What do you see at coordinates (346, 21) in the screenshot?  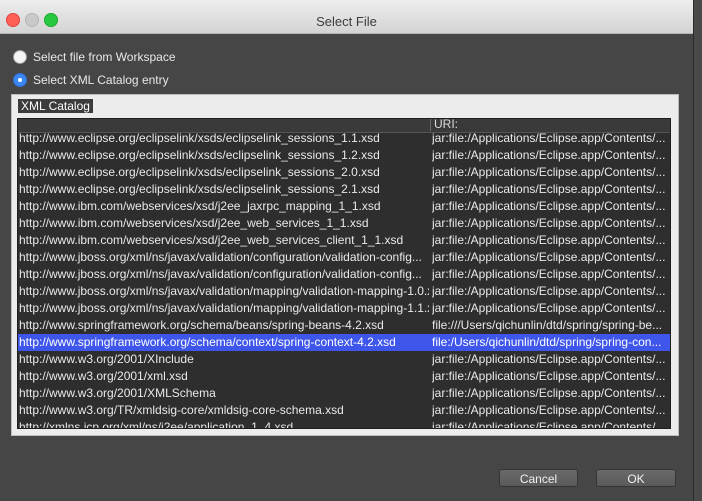 I see `window-title: Select File` at bounding box center [346, 21].